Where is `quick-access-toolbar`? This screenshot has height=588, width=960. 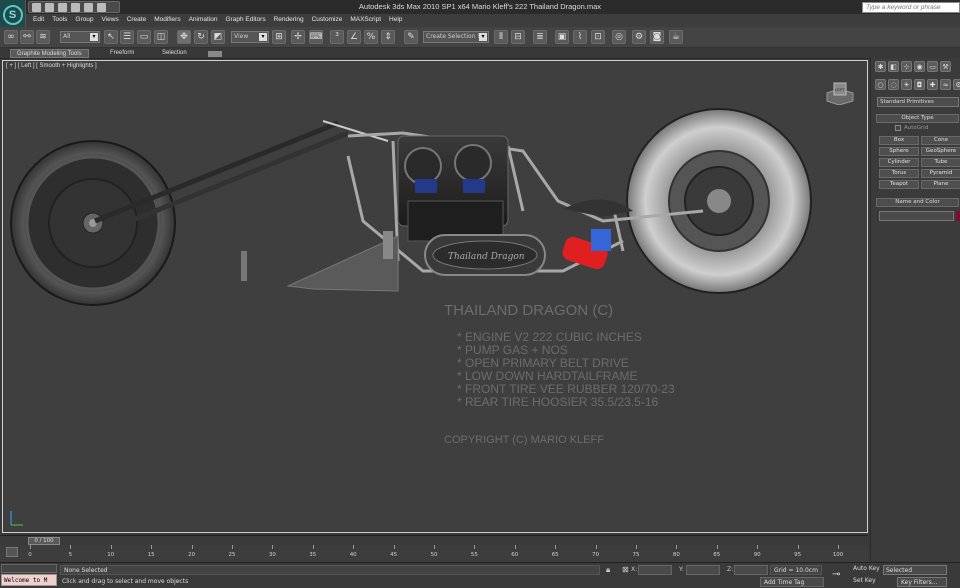
quick-access-toolbar is located at coordinates (74, 7).